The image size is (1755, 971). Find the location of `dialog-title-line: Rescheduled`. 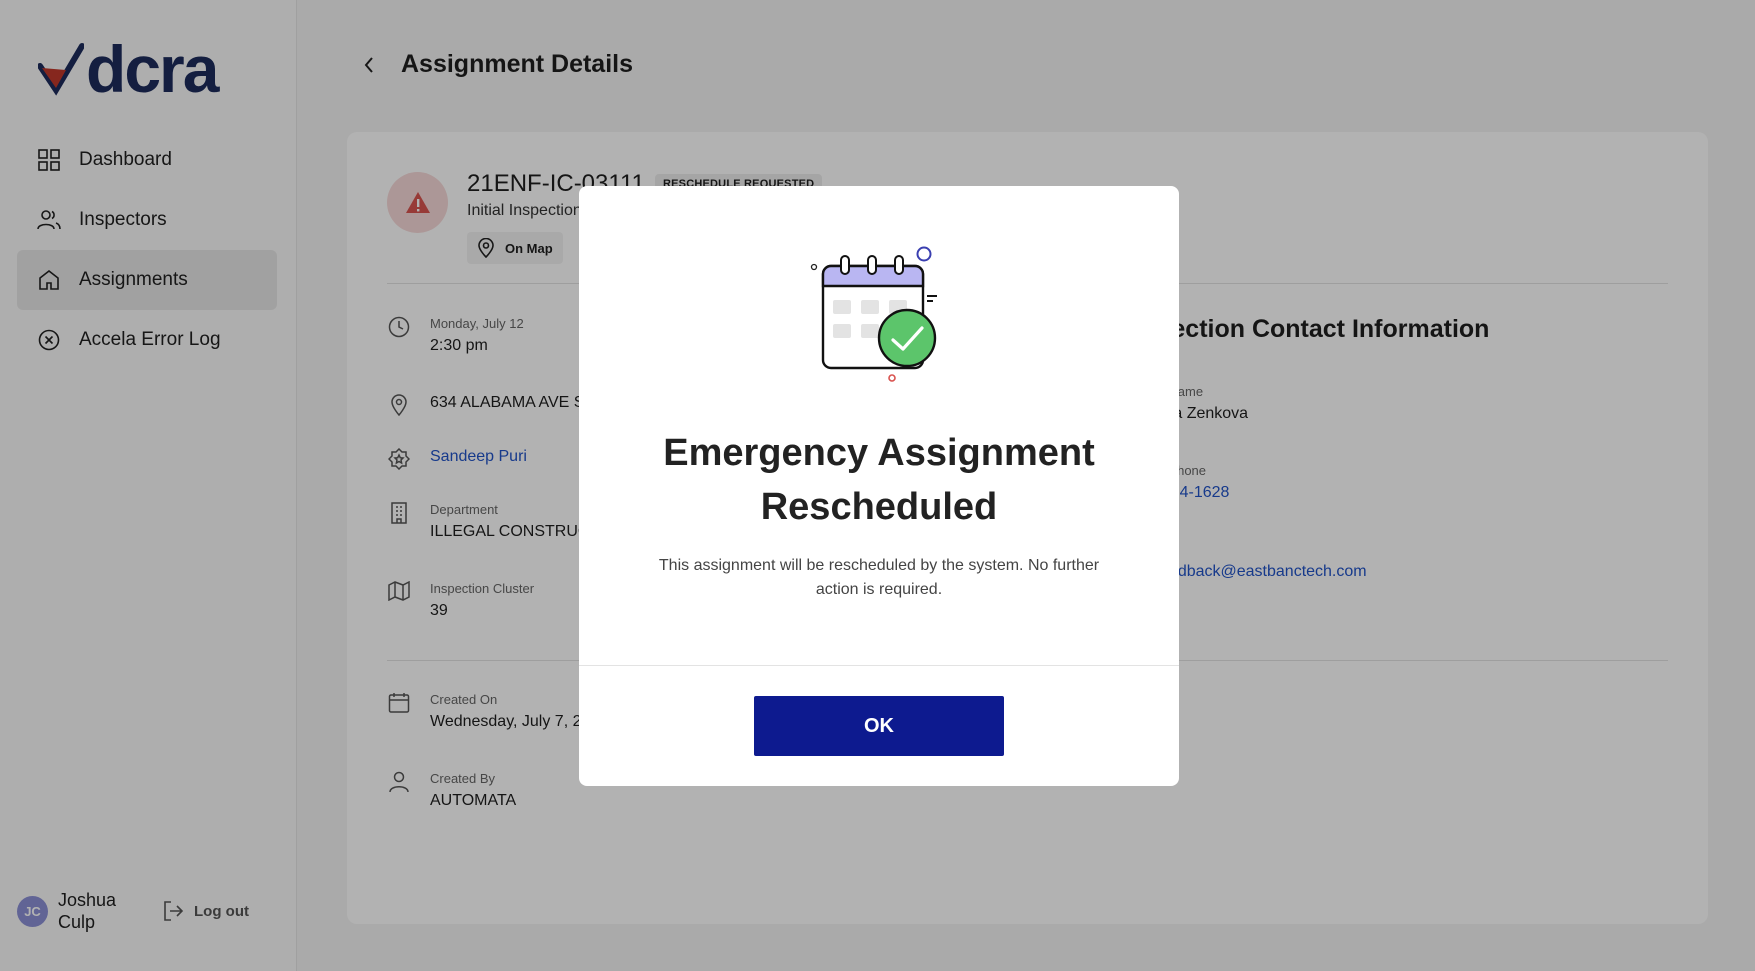

dialog-title-line: Rescheduled is located at coordinates (879, 507).